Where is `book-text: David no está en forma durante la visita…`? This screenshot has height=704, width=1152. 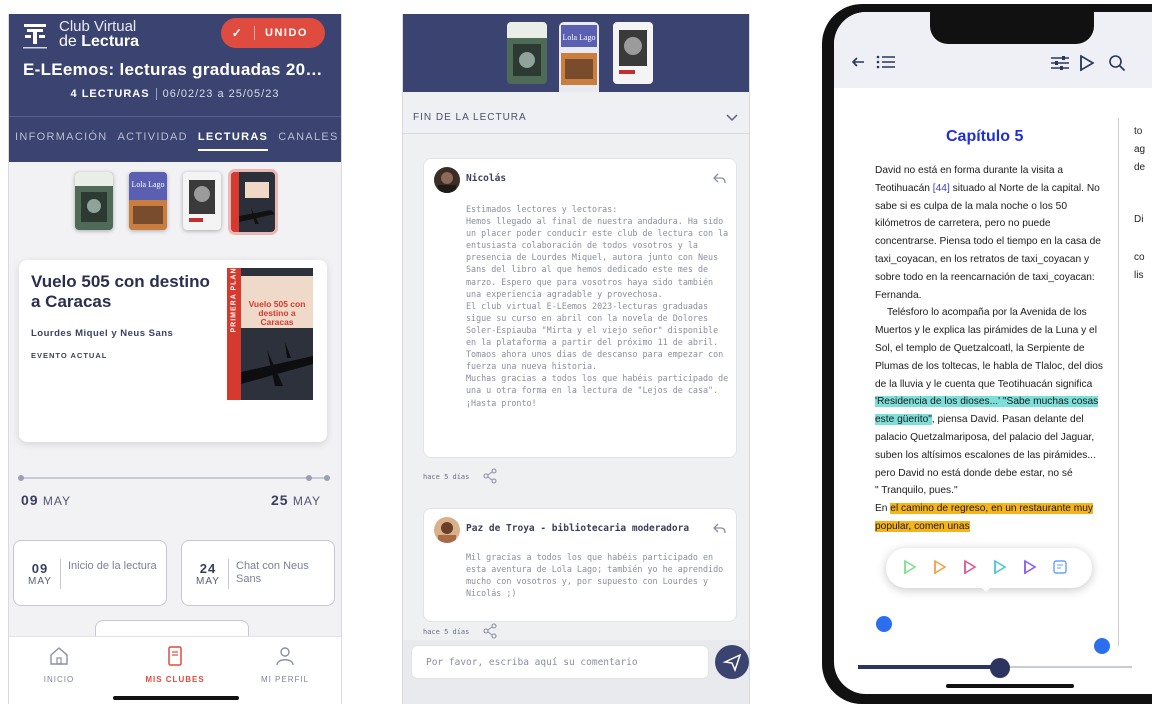
book-text: David no está en forma durante la visita… is located at coordinates (990, 349).